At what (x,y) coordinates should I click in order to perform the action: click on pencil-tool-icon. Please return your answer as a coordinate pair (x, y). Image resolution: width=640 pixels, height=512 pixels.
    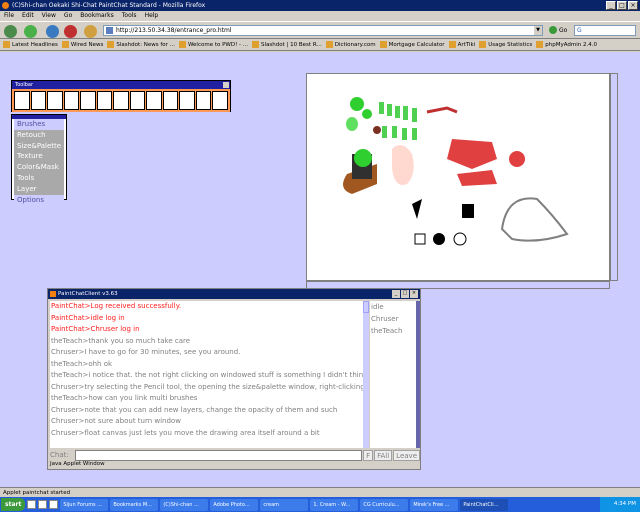
    Looking at the image, I should click on (38, 100).